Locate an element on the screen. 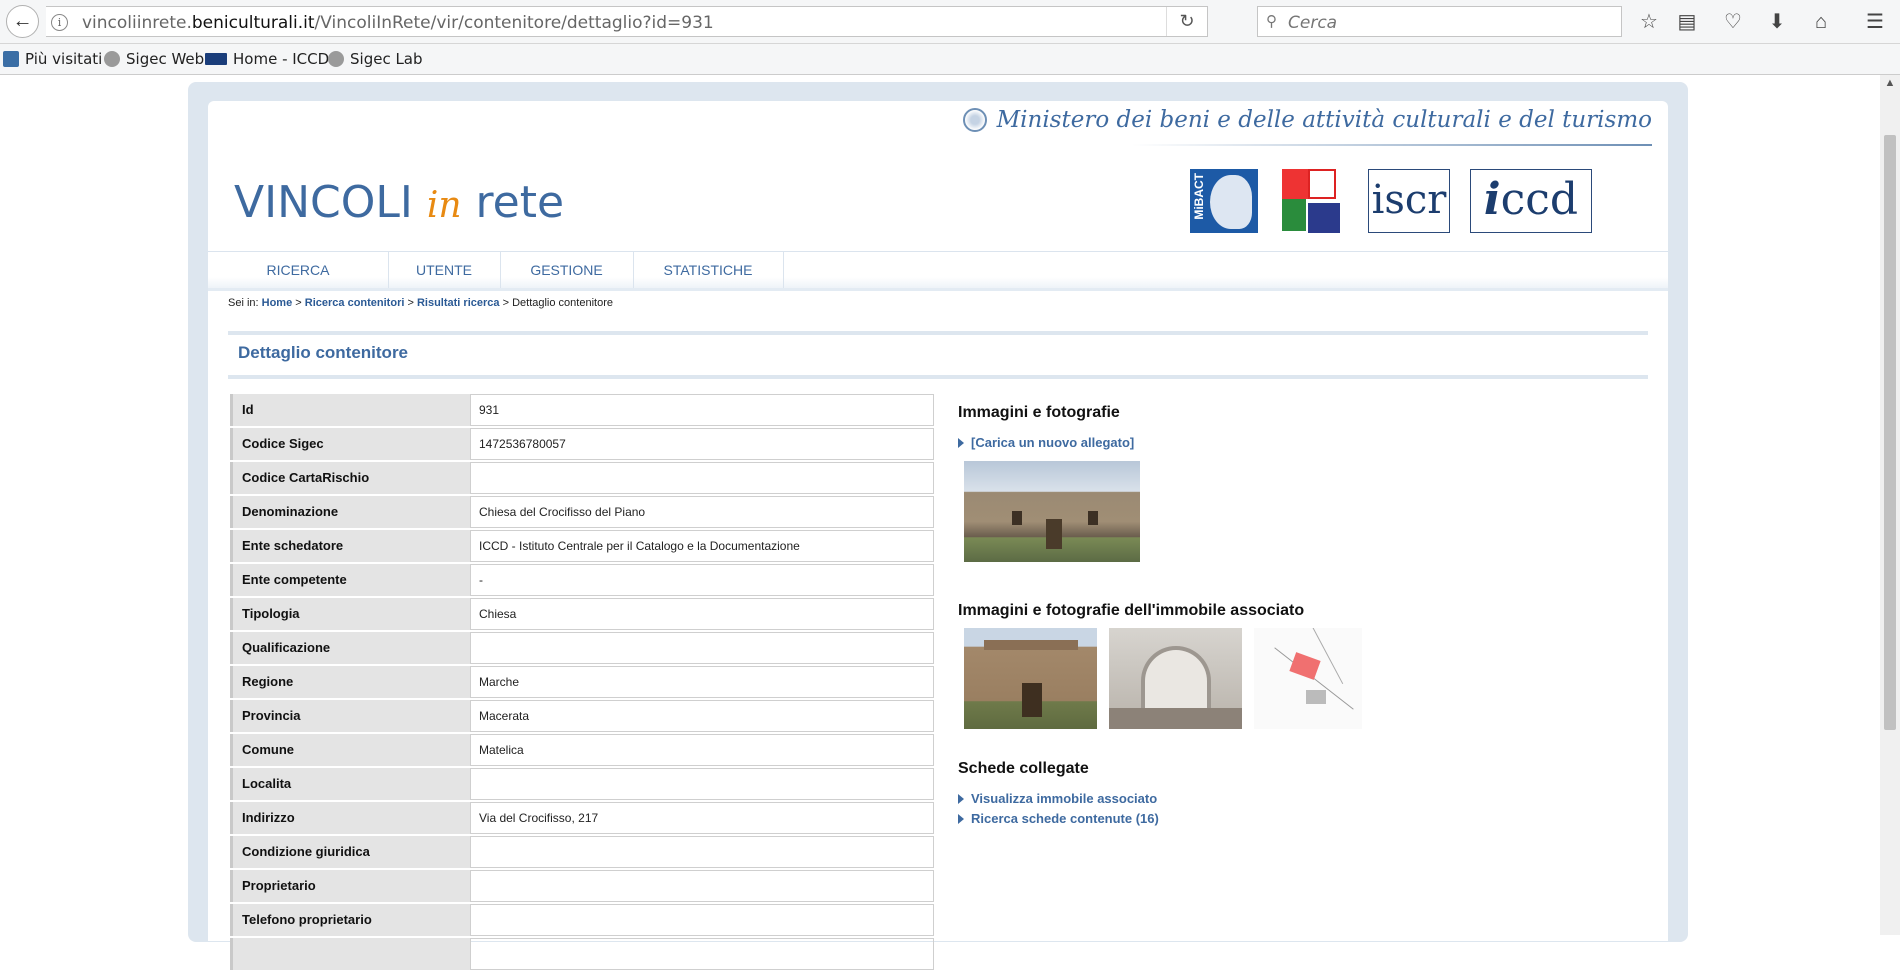 This screenshot has width=1900, height=972. field-label: Telefono proprietario is located at coordinates (350, 920).